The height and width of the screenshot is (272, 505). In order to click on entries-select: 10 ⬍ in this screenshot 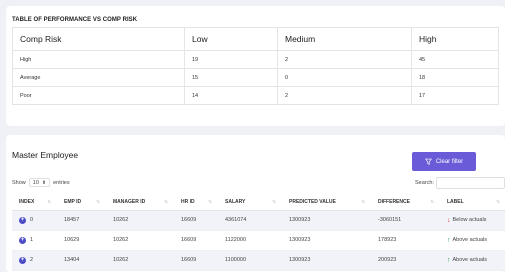, I will do `click(39, 182)`.